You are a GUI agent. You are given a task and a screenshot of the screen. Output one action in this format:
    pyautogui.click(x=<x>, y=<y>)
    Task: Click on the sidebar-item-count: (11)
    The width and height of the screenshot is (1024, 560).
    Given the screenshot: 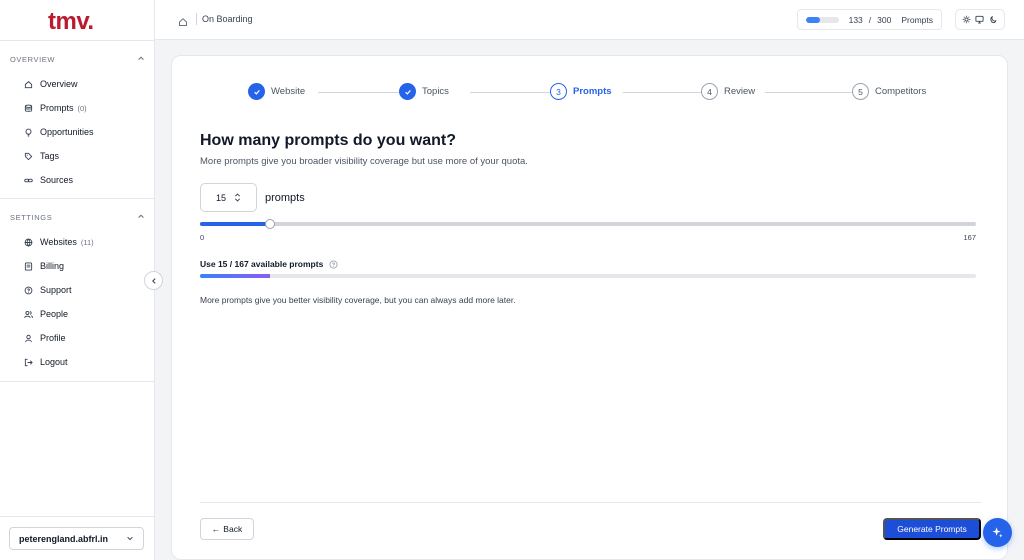 What is the action you would take?
    pyautogui.click(x=87, y=242)
    